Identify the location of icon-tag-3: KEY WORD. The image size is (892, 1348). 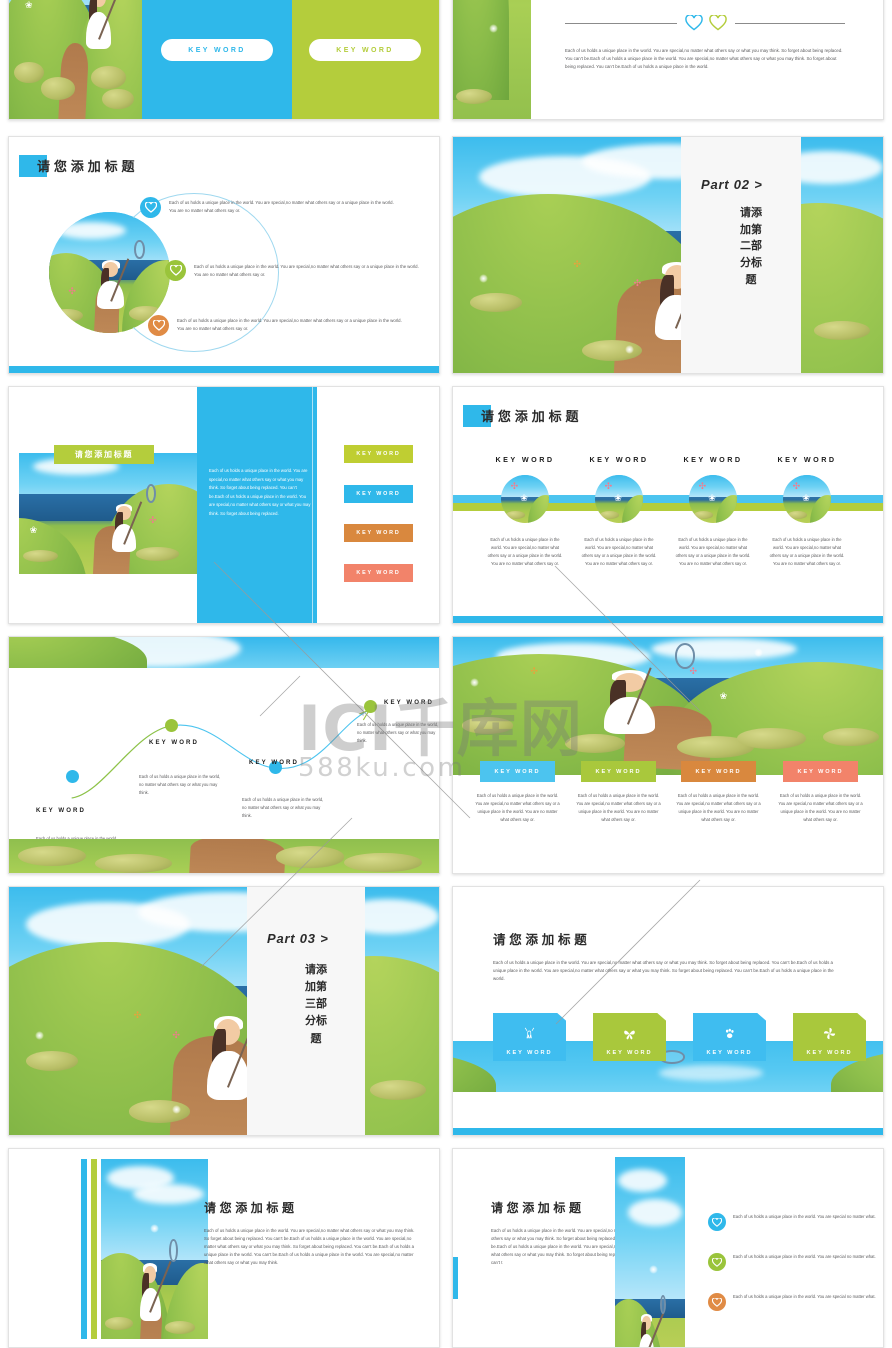
(729, 1037).